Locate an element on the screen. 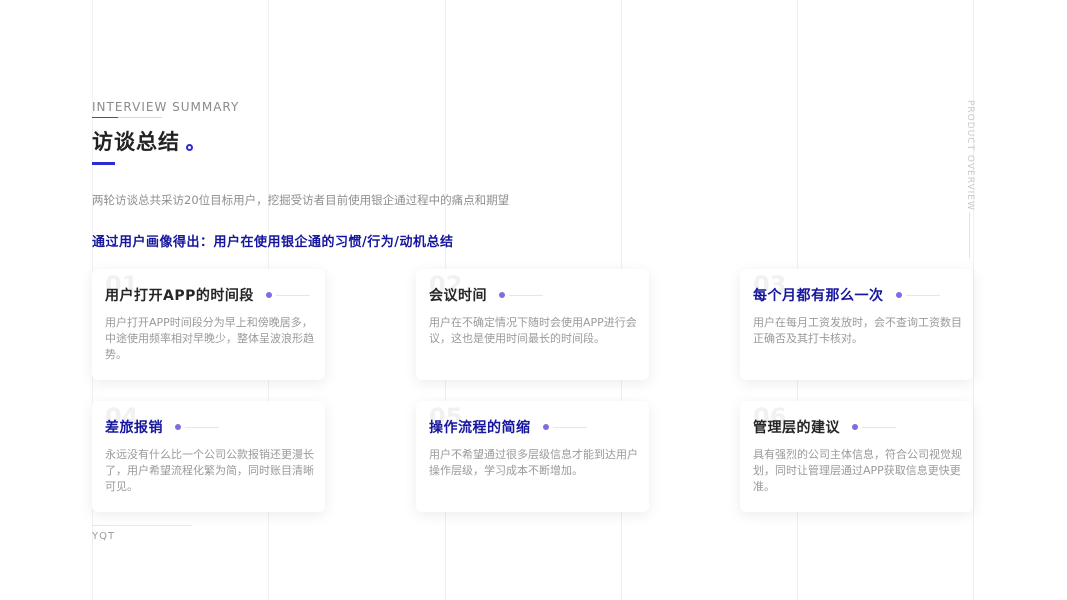  card-title: 用户打开APP的时间段 is located at coordinates (207, 295).